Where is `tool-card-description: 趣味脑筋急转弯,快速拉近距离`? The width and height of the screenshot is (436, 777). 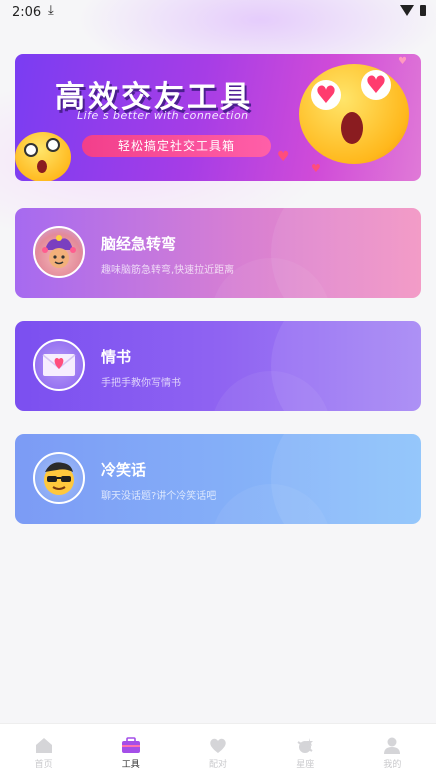 tool-card-description: 趣味脑筋急转弯,快速拉近距离 is located at coordinates (168, 270).